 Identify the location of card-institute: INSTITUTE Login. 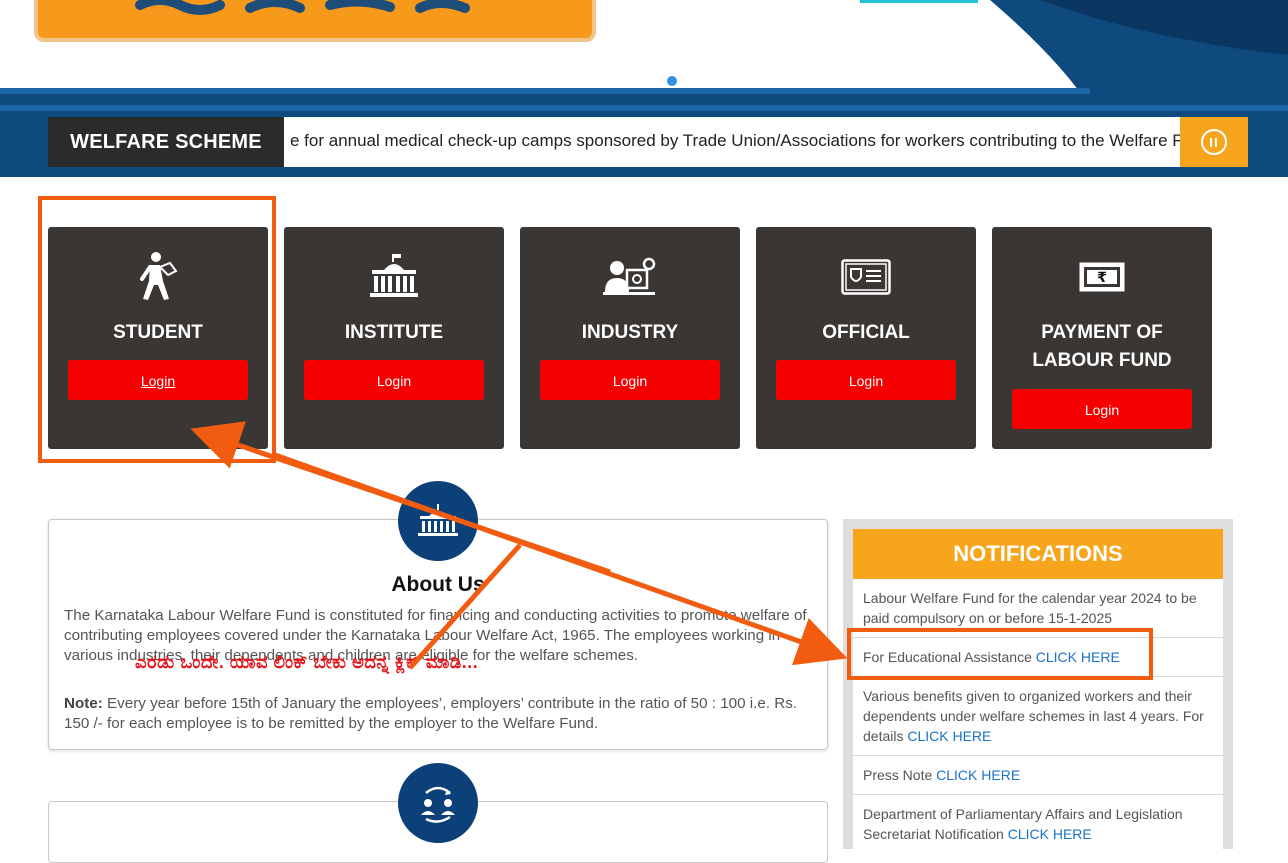
(394, 338).